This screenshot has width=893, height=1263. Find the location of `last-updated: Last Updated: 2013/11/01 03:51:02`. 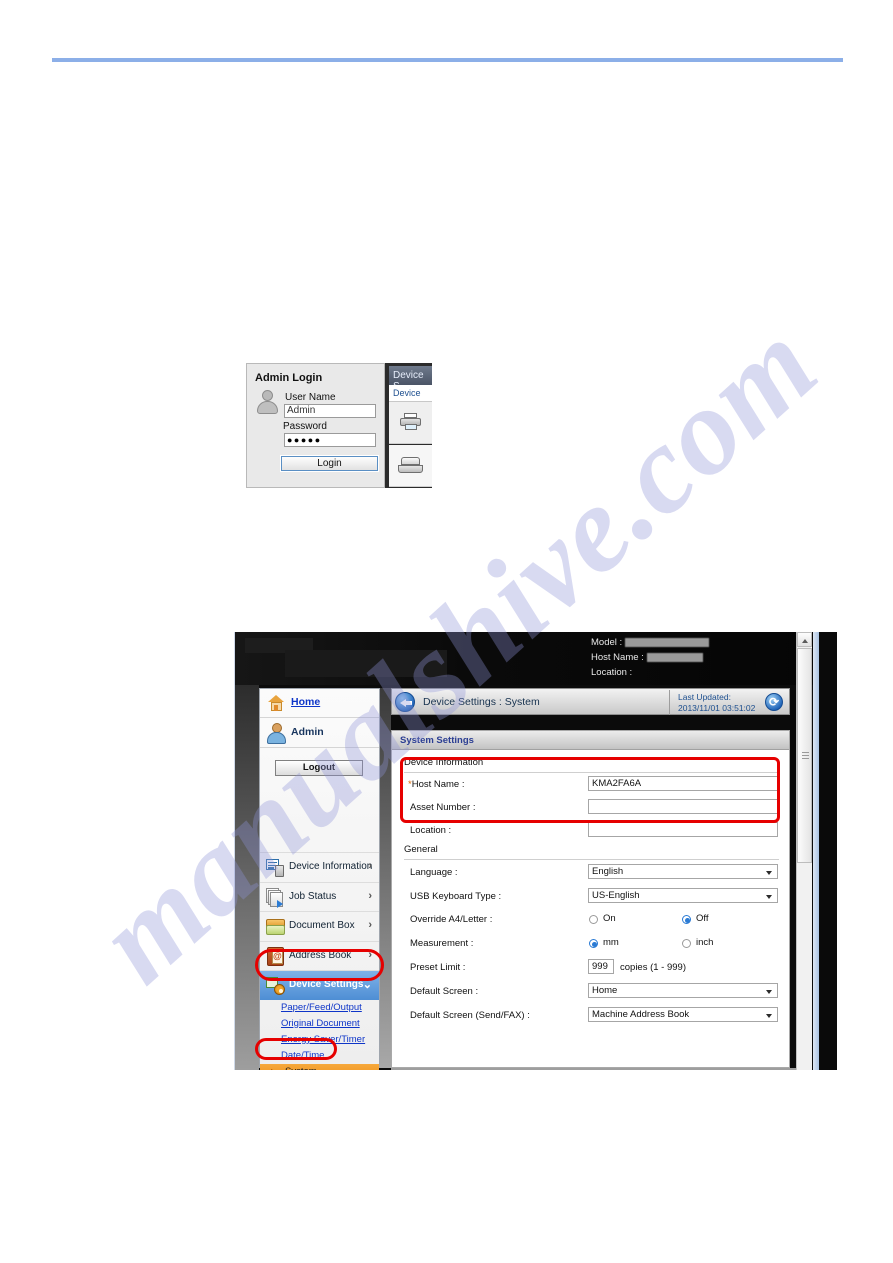

last-updated: Last Updated: 2013/11/01 03:51:02 is located at coordinates (716, 702).